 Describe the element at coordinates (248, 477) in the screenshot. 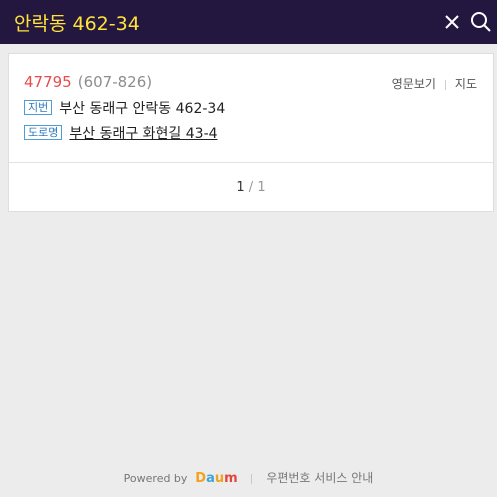

I see `footer: Powered by Daum 우편번호 서비스 안내` at that location.